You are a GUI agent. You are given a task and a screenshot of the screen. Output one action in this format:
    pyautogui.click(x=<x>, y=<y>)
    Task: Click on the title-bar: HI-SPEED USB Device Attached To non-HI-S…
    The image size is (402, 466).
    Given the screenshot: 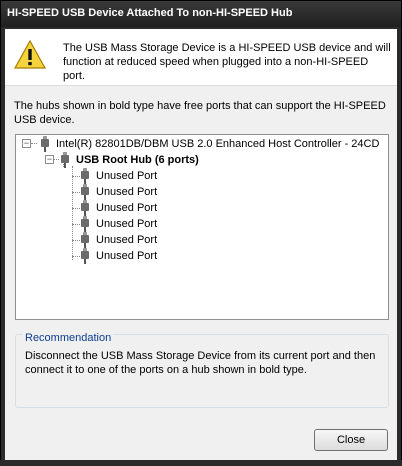 What is the action you would take?
    pyautogui.click(x=201, y=14)
    